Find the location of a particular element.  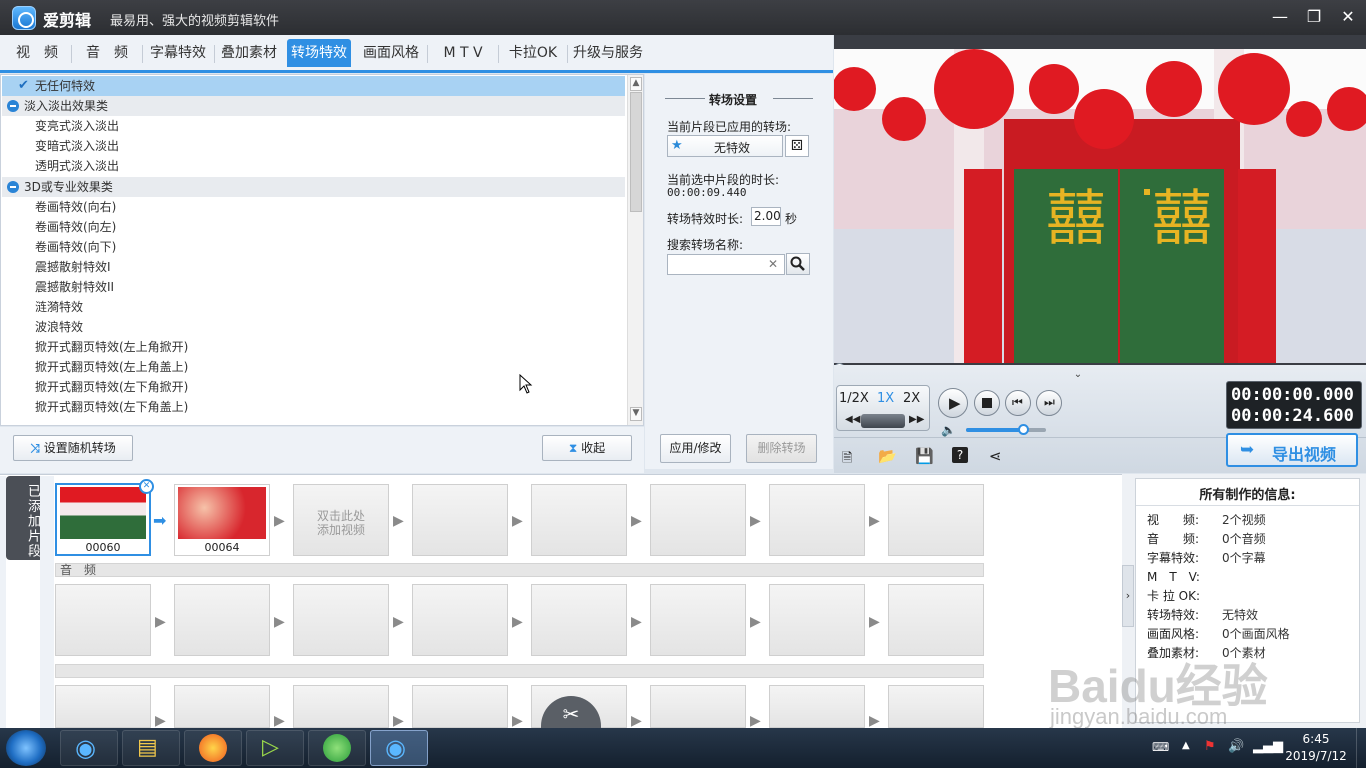

scroll-down-icon: ▼ is located at coordinates (636, 414).